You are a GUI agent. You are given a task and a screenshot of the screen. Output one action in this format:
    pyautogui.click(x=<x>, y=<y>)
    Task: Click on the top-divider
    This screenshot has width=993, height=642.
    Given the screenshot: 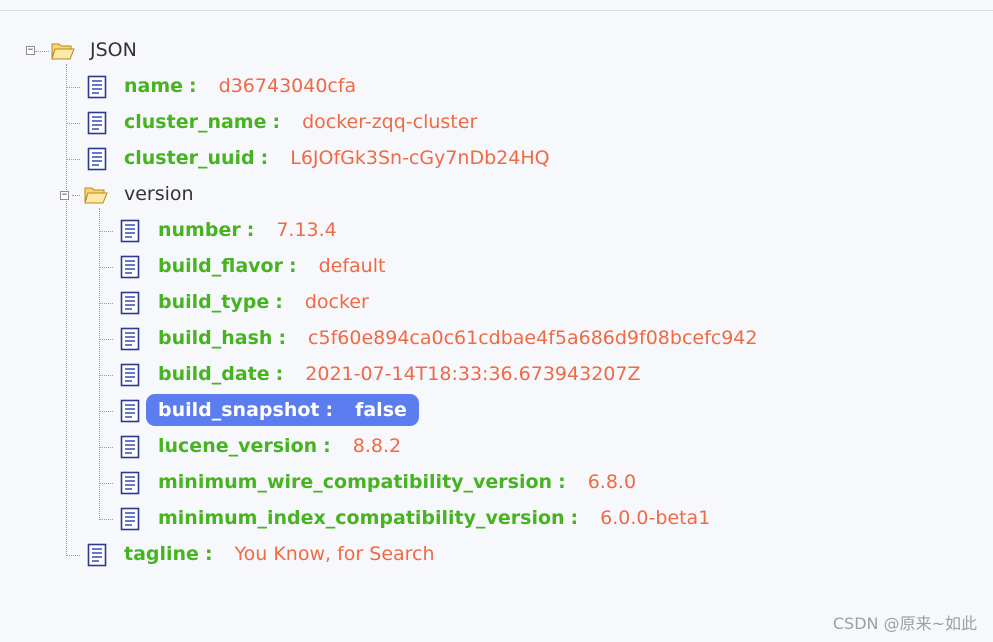 What is the action you would take?
    pyautogui.click(x=496, y=10)
    